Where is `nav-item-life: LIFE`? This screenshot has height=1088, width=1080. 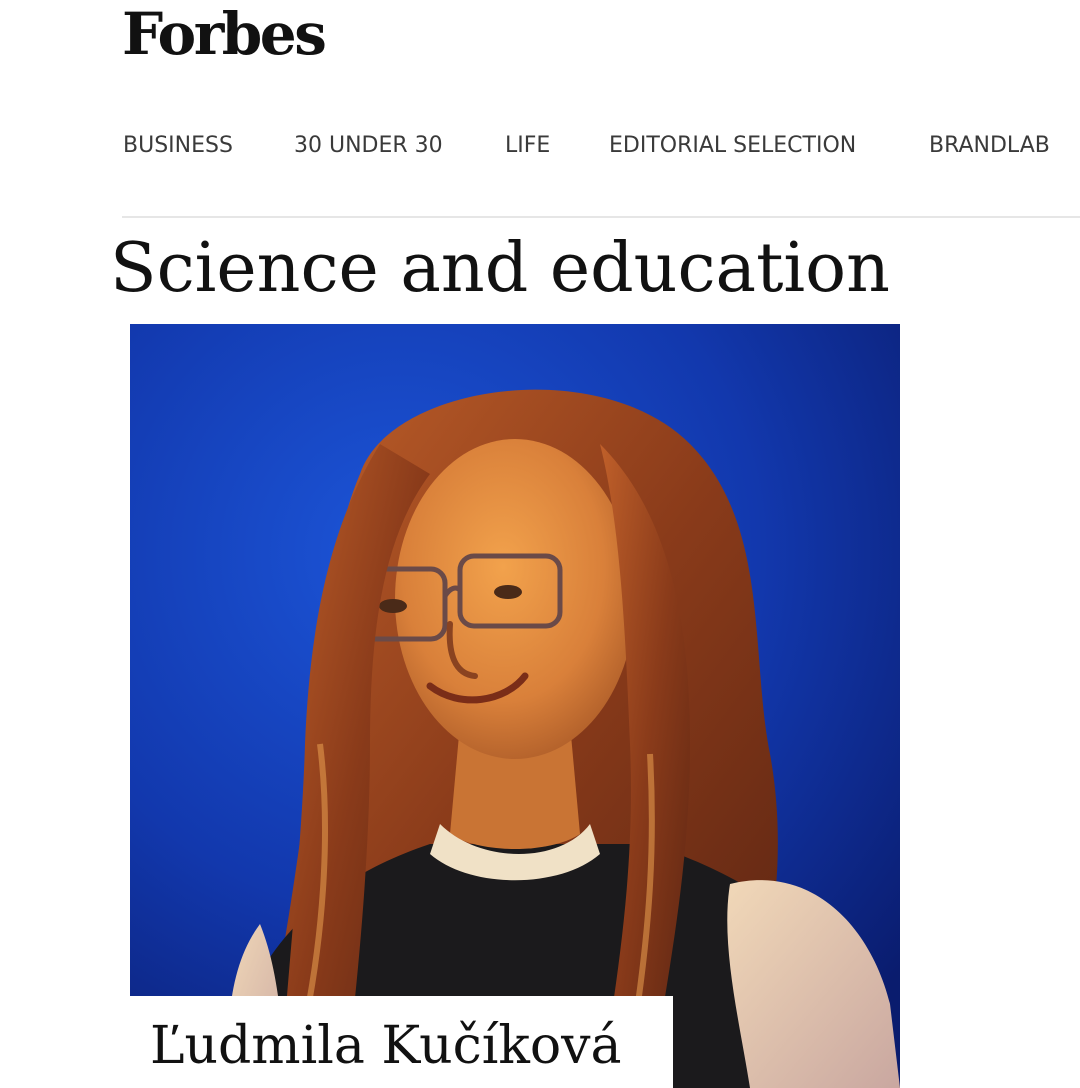
nav-item-life: LIFE is located at coordinates (527, 146).